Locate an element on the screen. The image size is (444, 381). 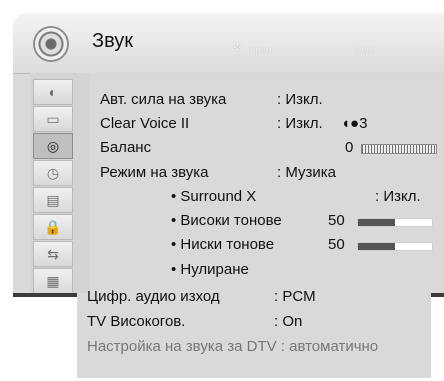
sidebar-item-picture: ▭ is located at coordinates (53, 119).